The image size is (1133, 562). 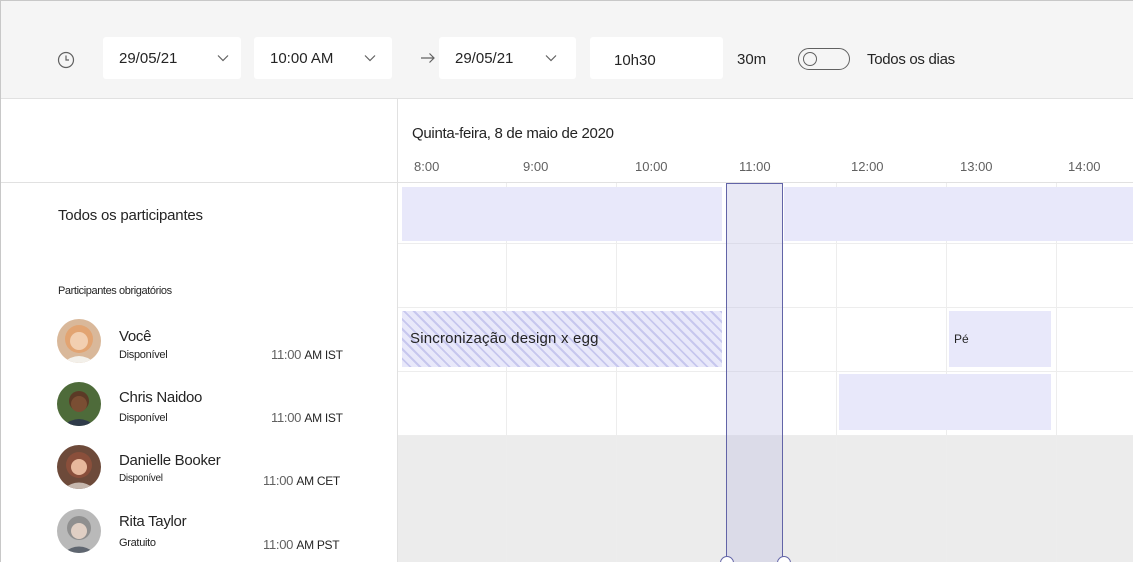 I want to click on participant-row: Rita Taylor Gratuito 11:00 AM PST, so click(x=199, y=531).